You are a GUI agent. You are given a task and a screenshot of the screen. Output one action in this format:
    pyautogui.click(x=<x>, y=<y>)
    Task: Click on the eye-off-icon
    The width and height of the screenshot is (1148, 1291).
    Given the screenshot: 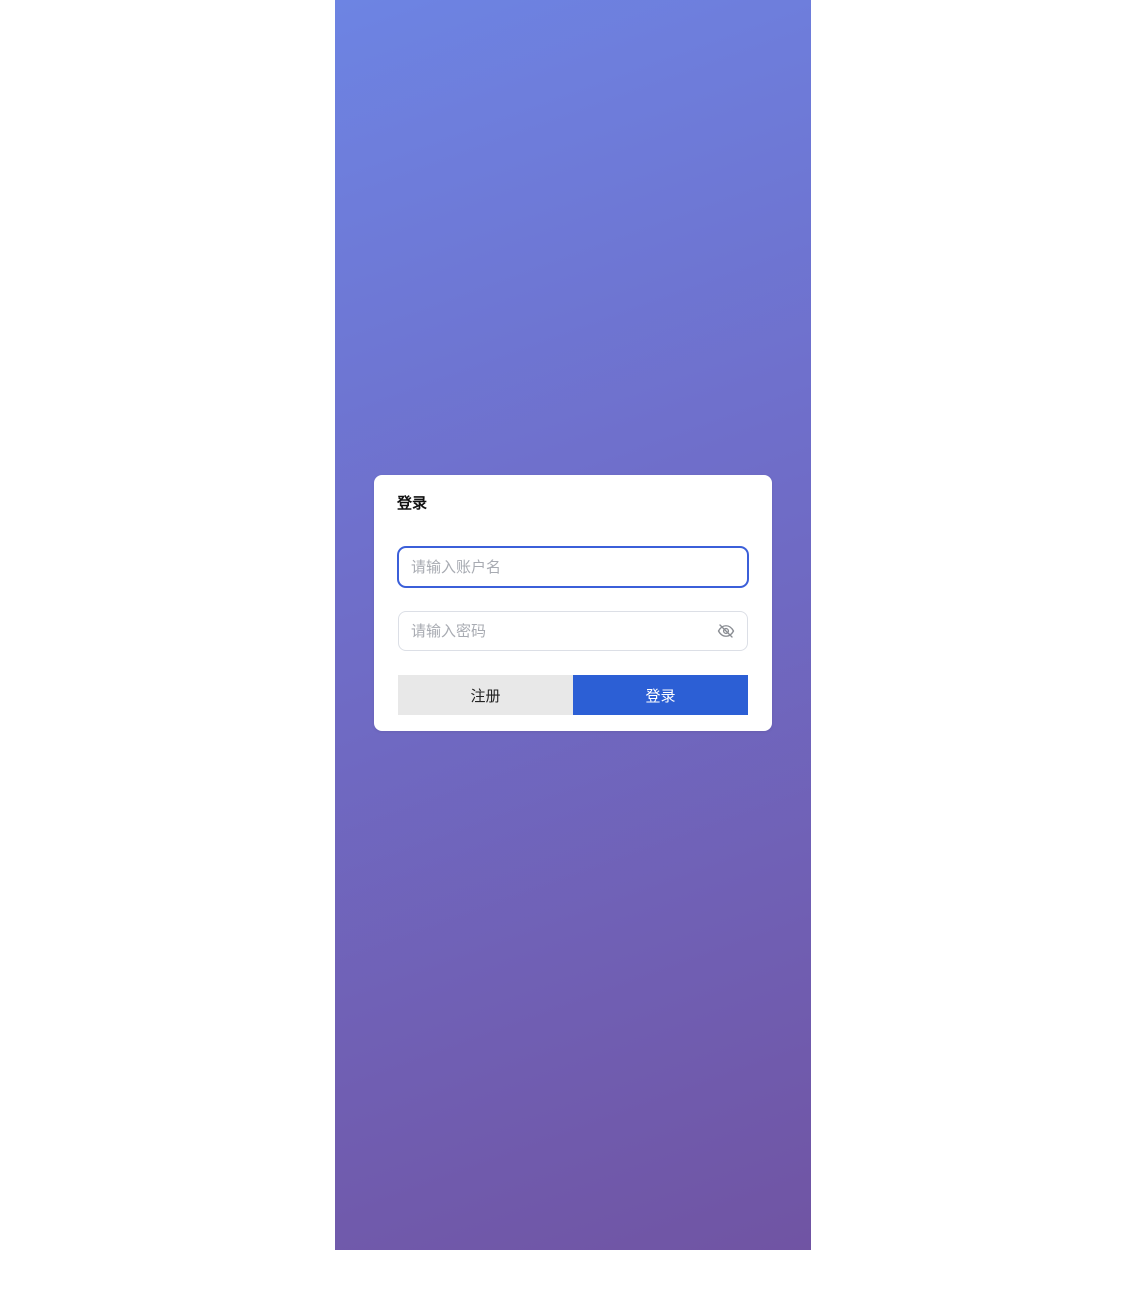 What is the action you would take?
    pyautogui.click(x=726, y=631)
    